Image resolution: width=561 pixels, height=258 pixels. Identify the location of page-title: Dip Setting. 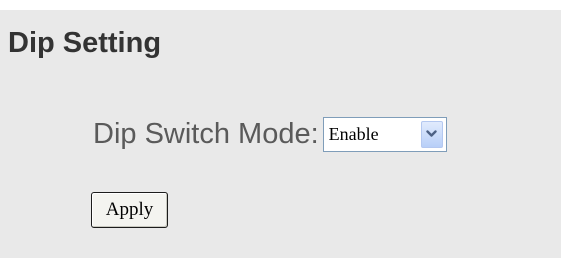
(85, 43).